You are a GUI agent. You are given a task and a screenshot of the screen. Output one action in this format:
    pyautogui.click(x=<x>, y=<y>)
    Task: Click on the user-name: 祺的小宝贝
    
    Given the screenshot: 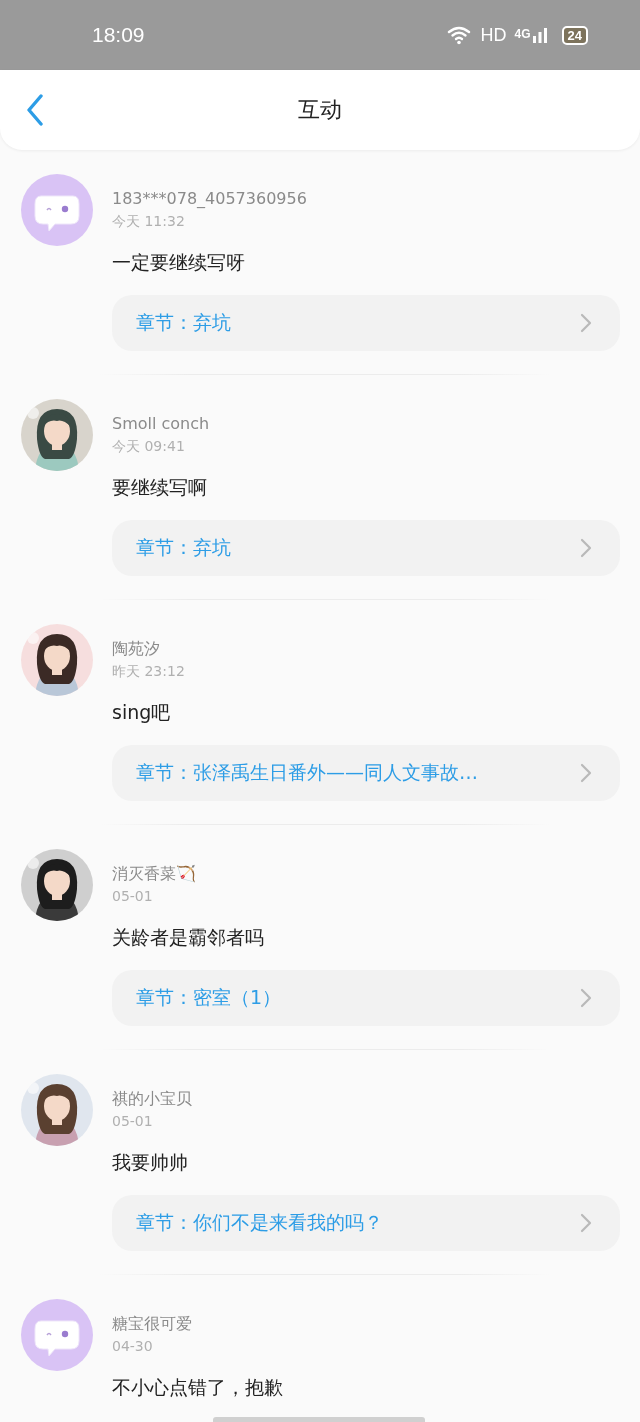 What is the action you would take?
    pyautogui.click(x=152, y=1099)
    